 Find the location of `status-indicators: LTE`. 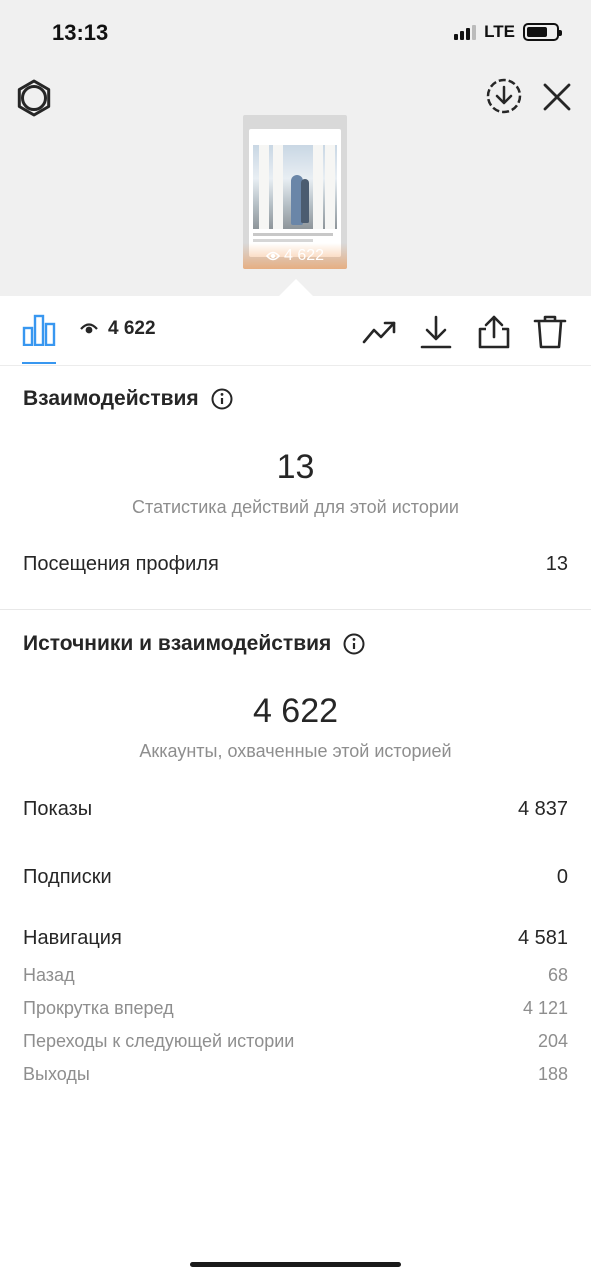

status-indicators: LTE is located at coordinates (508, 32).